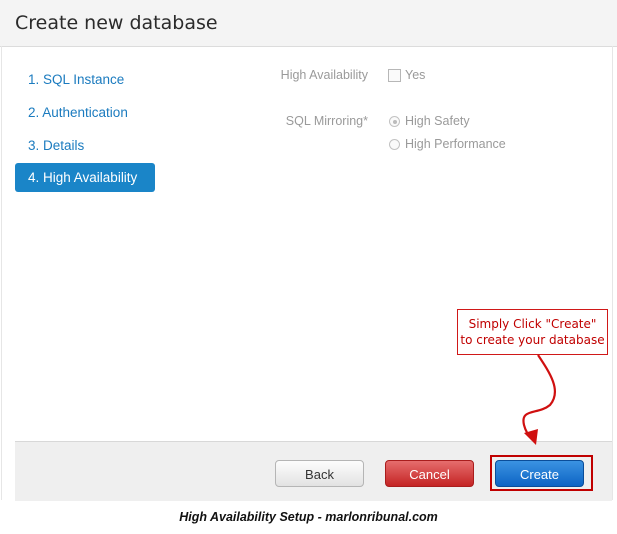 This screenshot has width=617, height=534. I want to click on cancel-button: Cancel, so click(429, 473).